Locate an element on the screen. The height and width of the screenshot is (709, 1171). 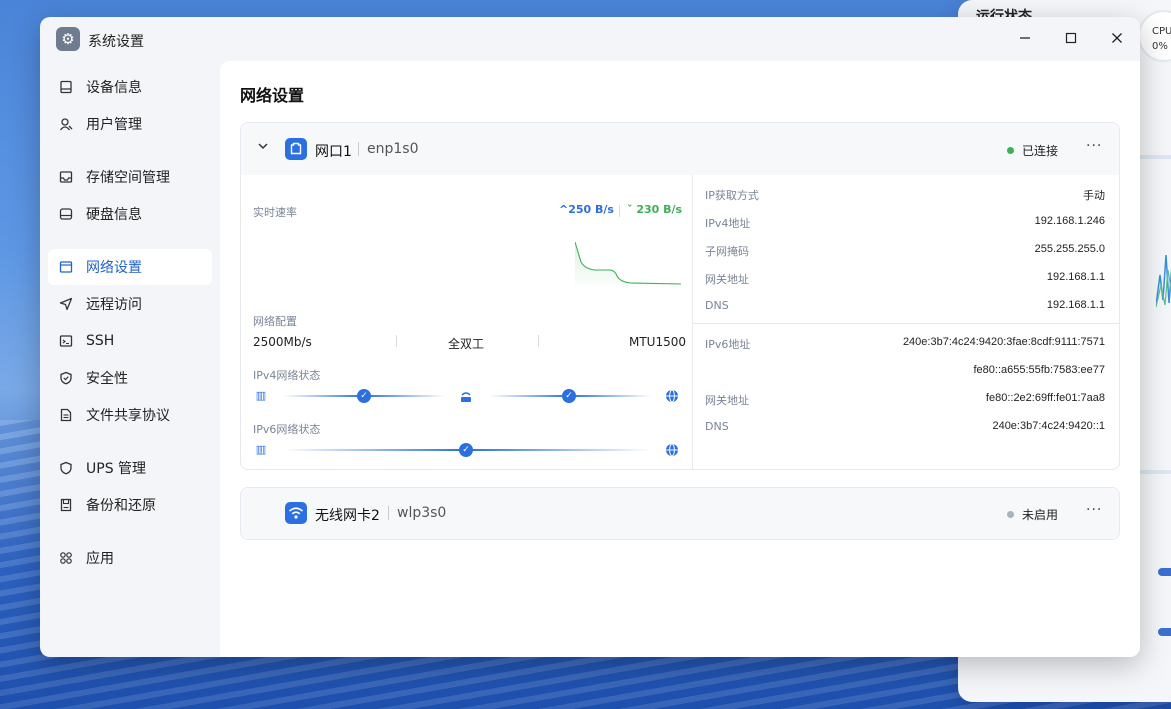
upload-speed: ^250 B/s is located at coordinates (586, 209).